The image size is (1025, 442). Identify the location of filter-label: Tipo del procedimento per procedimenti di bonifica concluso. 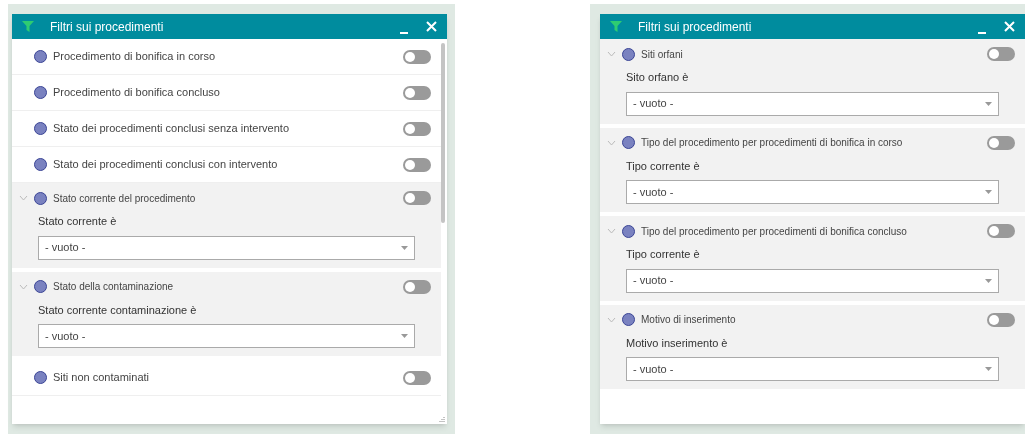
(774, 231).